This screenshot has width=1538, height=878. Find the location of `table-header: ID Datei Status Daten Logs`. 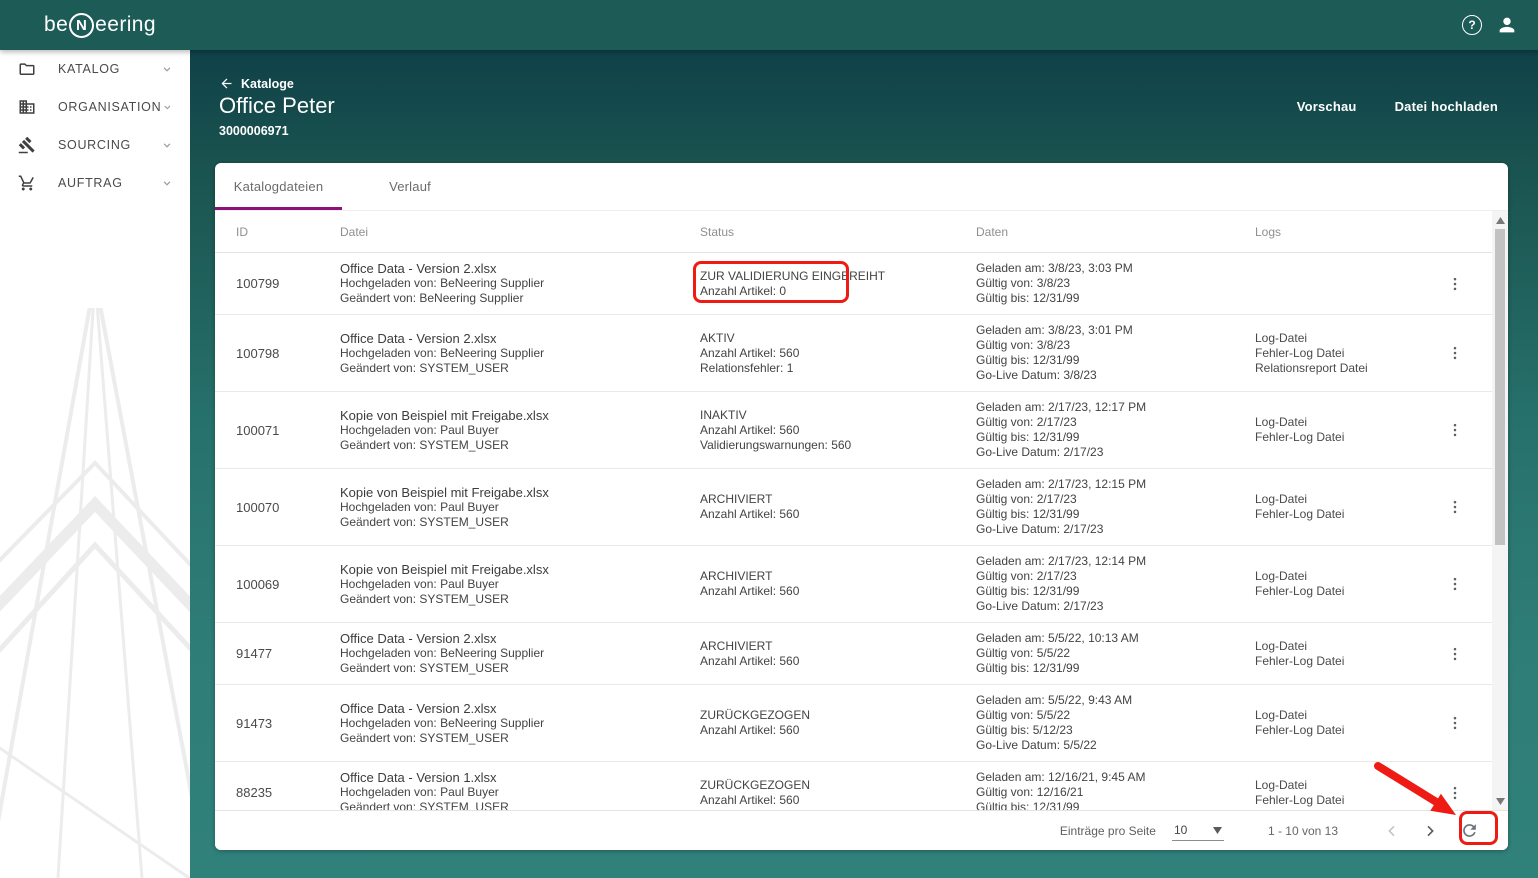

table-header: ID Datei Status Daten Logs is located at coordinates (861, 232).